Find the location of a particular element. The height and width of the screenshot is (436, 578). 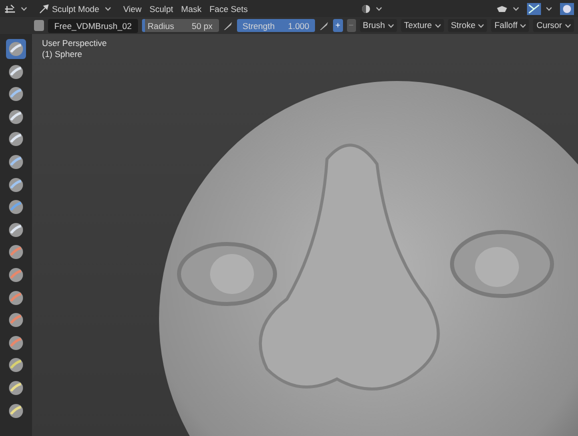

shading-icon is located at coordinates (366, 9).